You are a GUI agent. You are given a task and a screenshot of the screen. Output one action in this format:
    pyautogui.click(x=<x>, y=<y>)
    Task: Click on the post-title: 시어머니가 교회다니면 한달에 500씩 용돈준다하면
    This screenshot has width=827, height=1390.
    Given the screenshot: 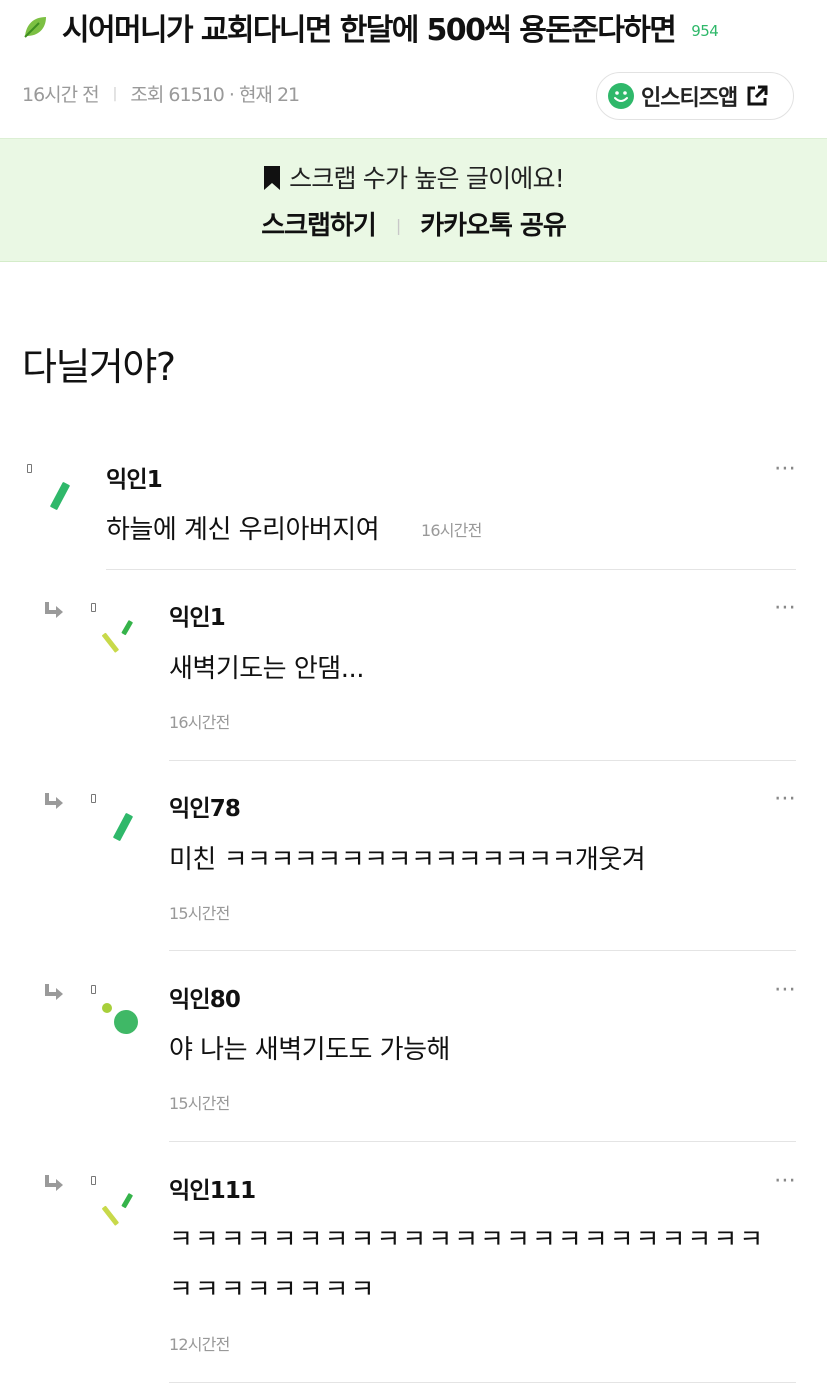 What is the action you would take?
    pyautogui.click(x=369, y=30)
    